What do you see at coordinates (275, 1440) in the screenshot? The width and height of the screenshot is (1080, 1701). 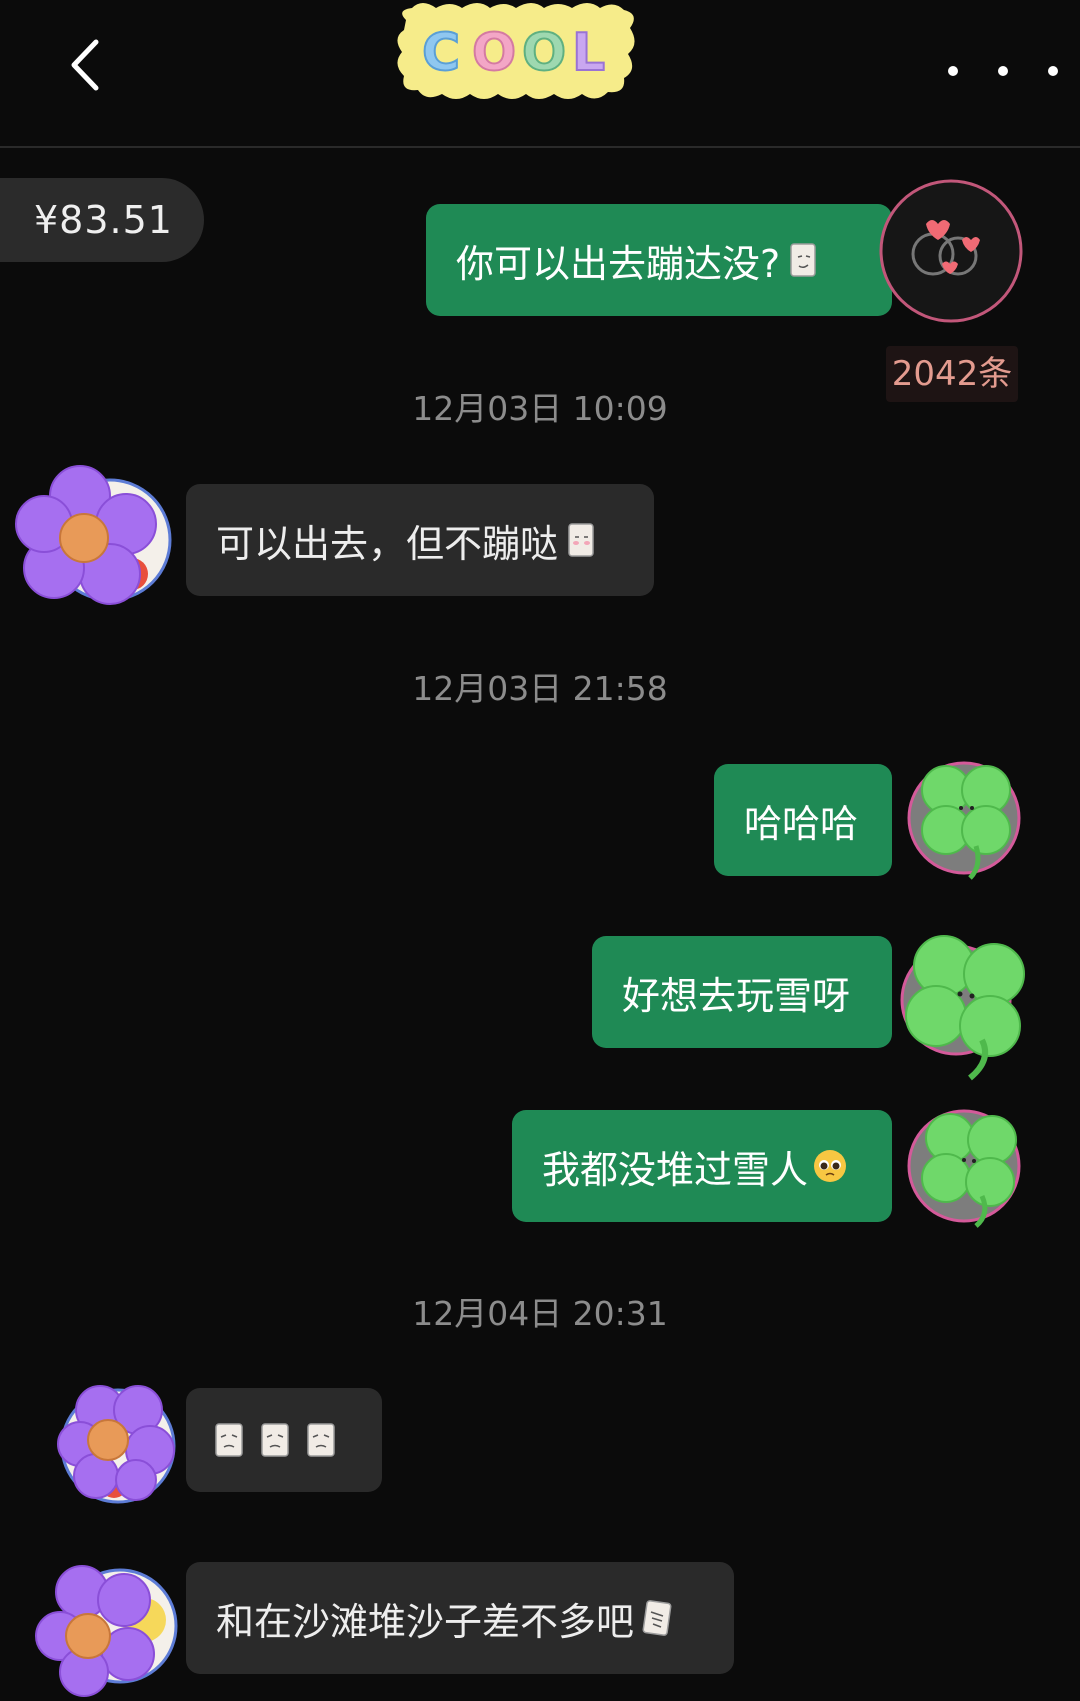 I see `three-square-face-stickers-icon` at bounding box center [275, 1440].